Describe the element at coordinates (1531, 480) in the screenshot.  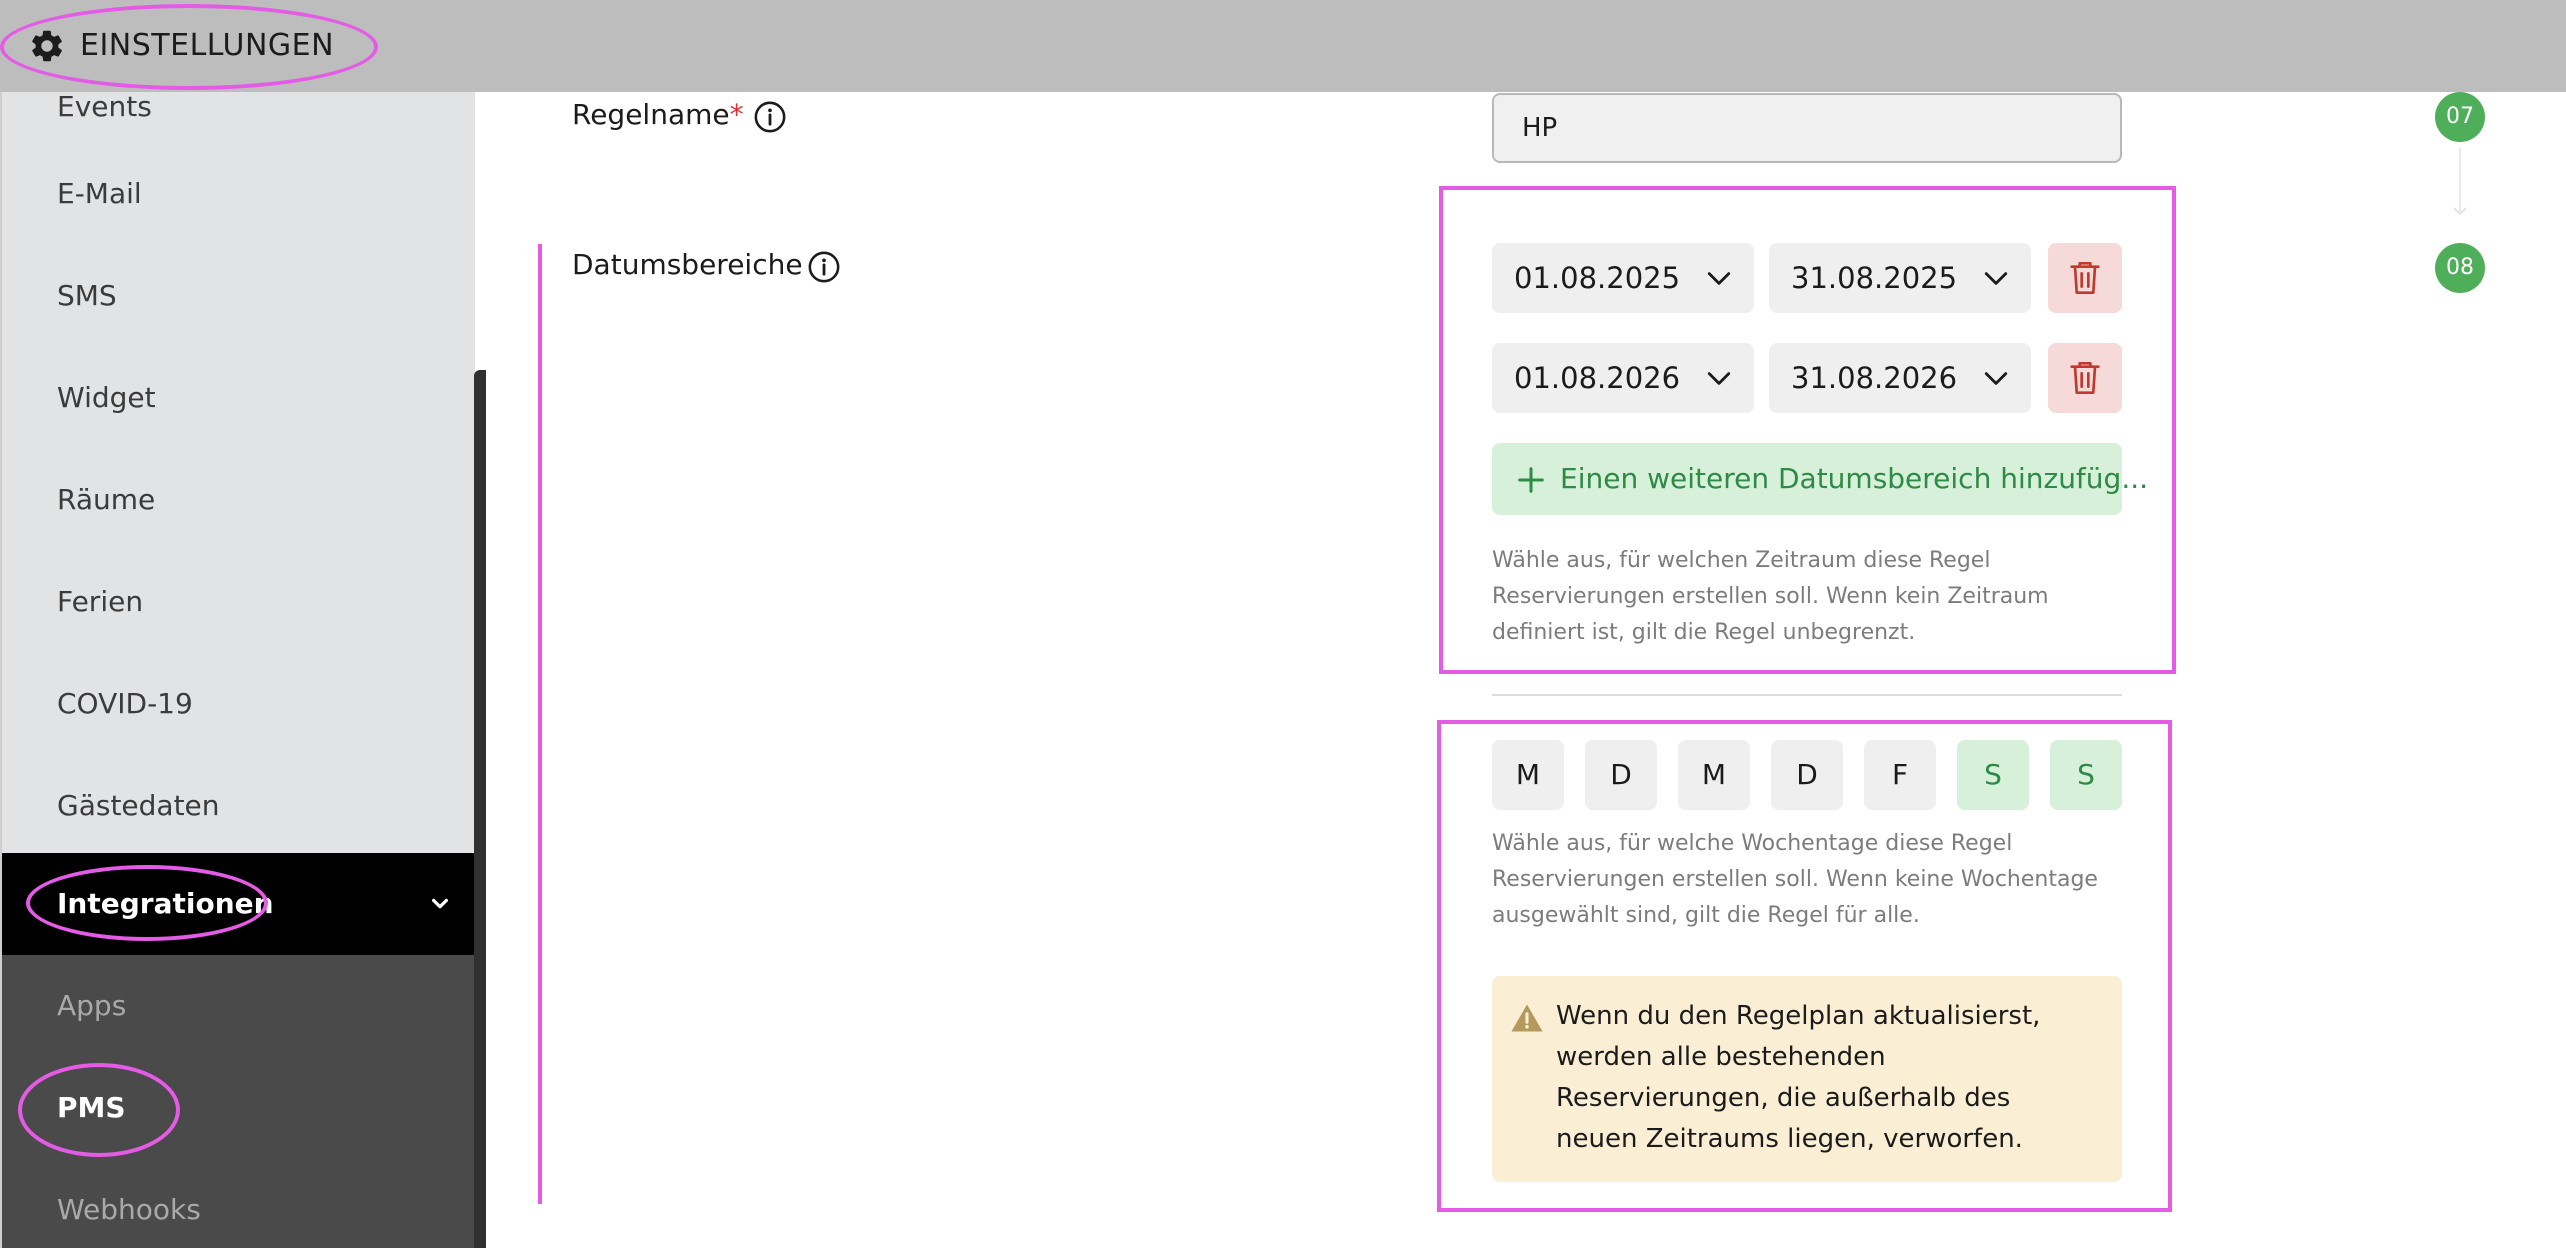
I see `plus-icon` at that location.